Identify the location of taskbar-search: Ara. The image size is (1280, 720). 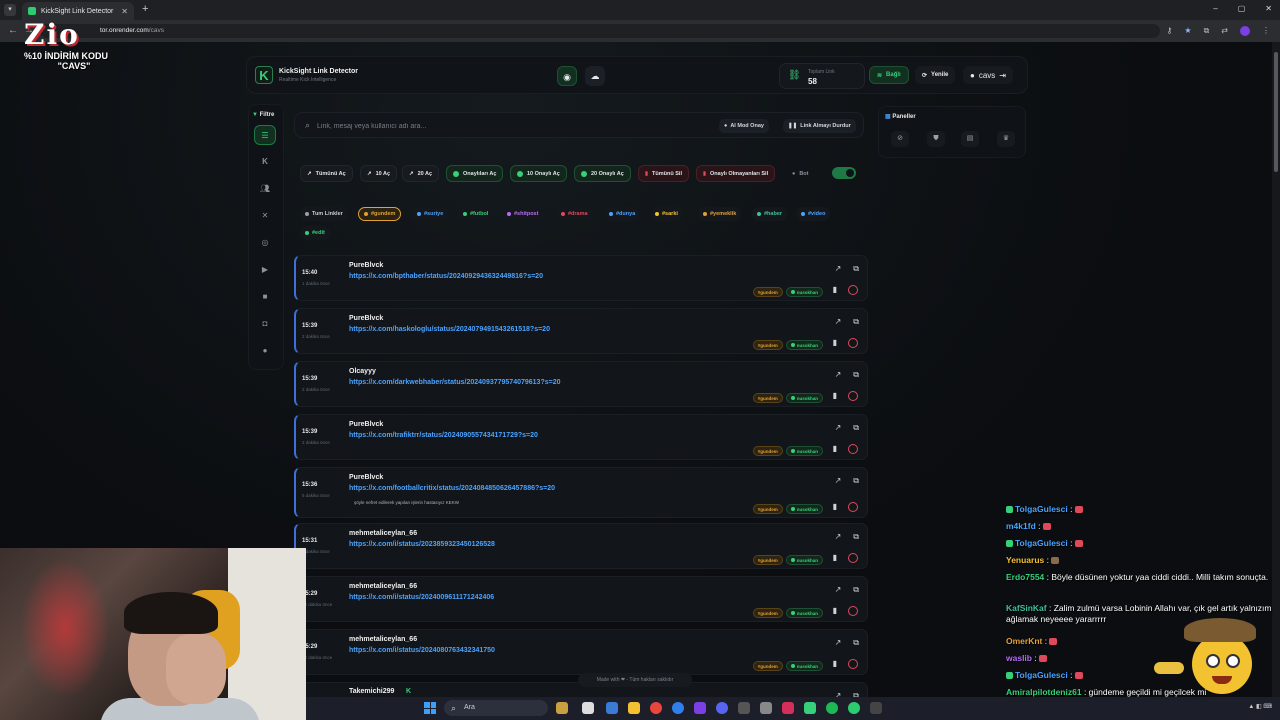
(496, 708).